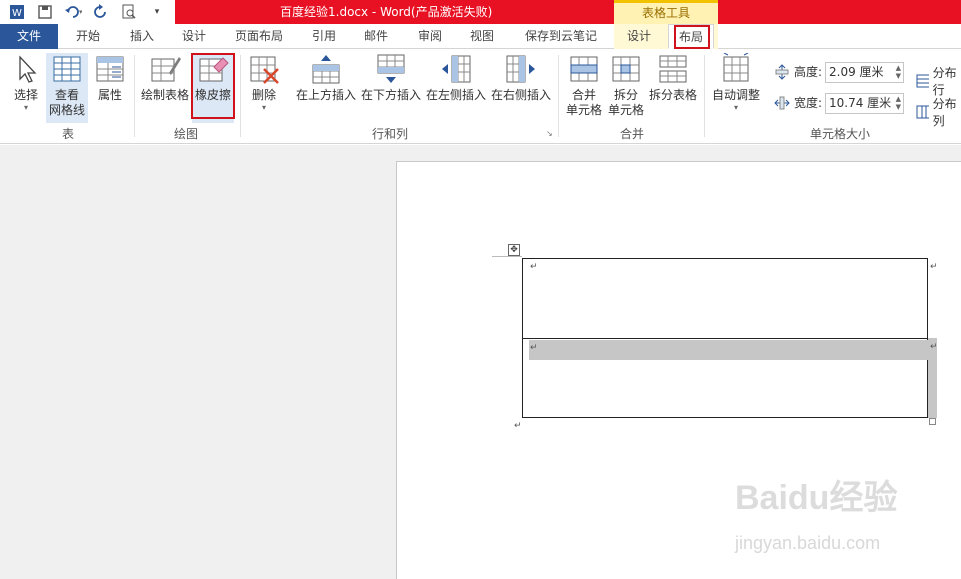 This screenshot has height=579, width=961. What do you see at coordinates (808, 543) in the screenshot?
I see `baidu-watermark-url: jingyan.baidu.com` at bounding box center [808, 543].